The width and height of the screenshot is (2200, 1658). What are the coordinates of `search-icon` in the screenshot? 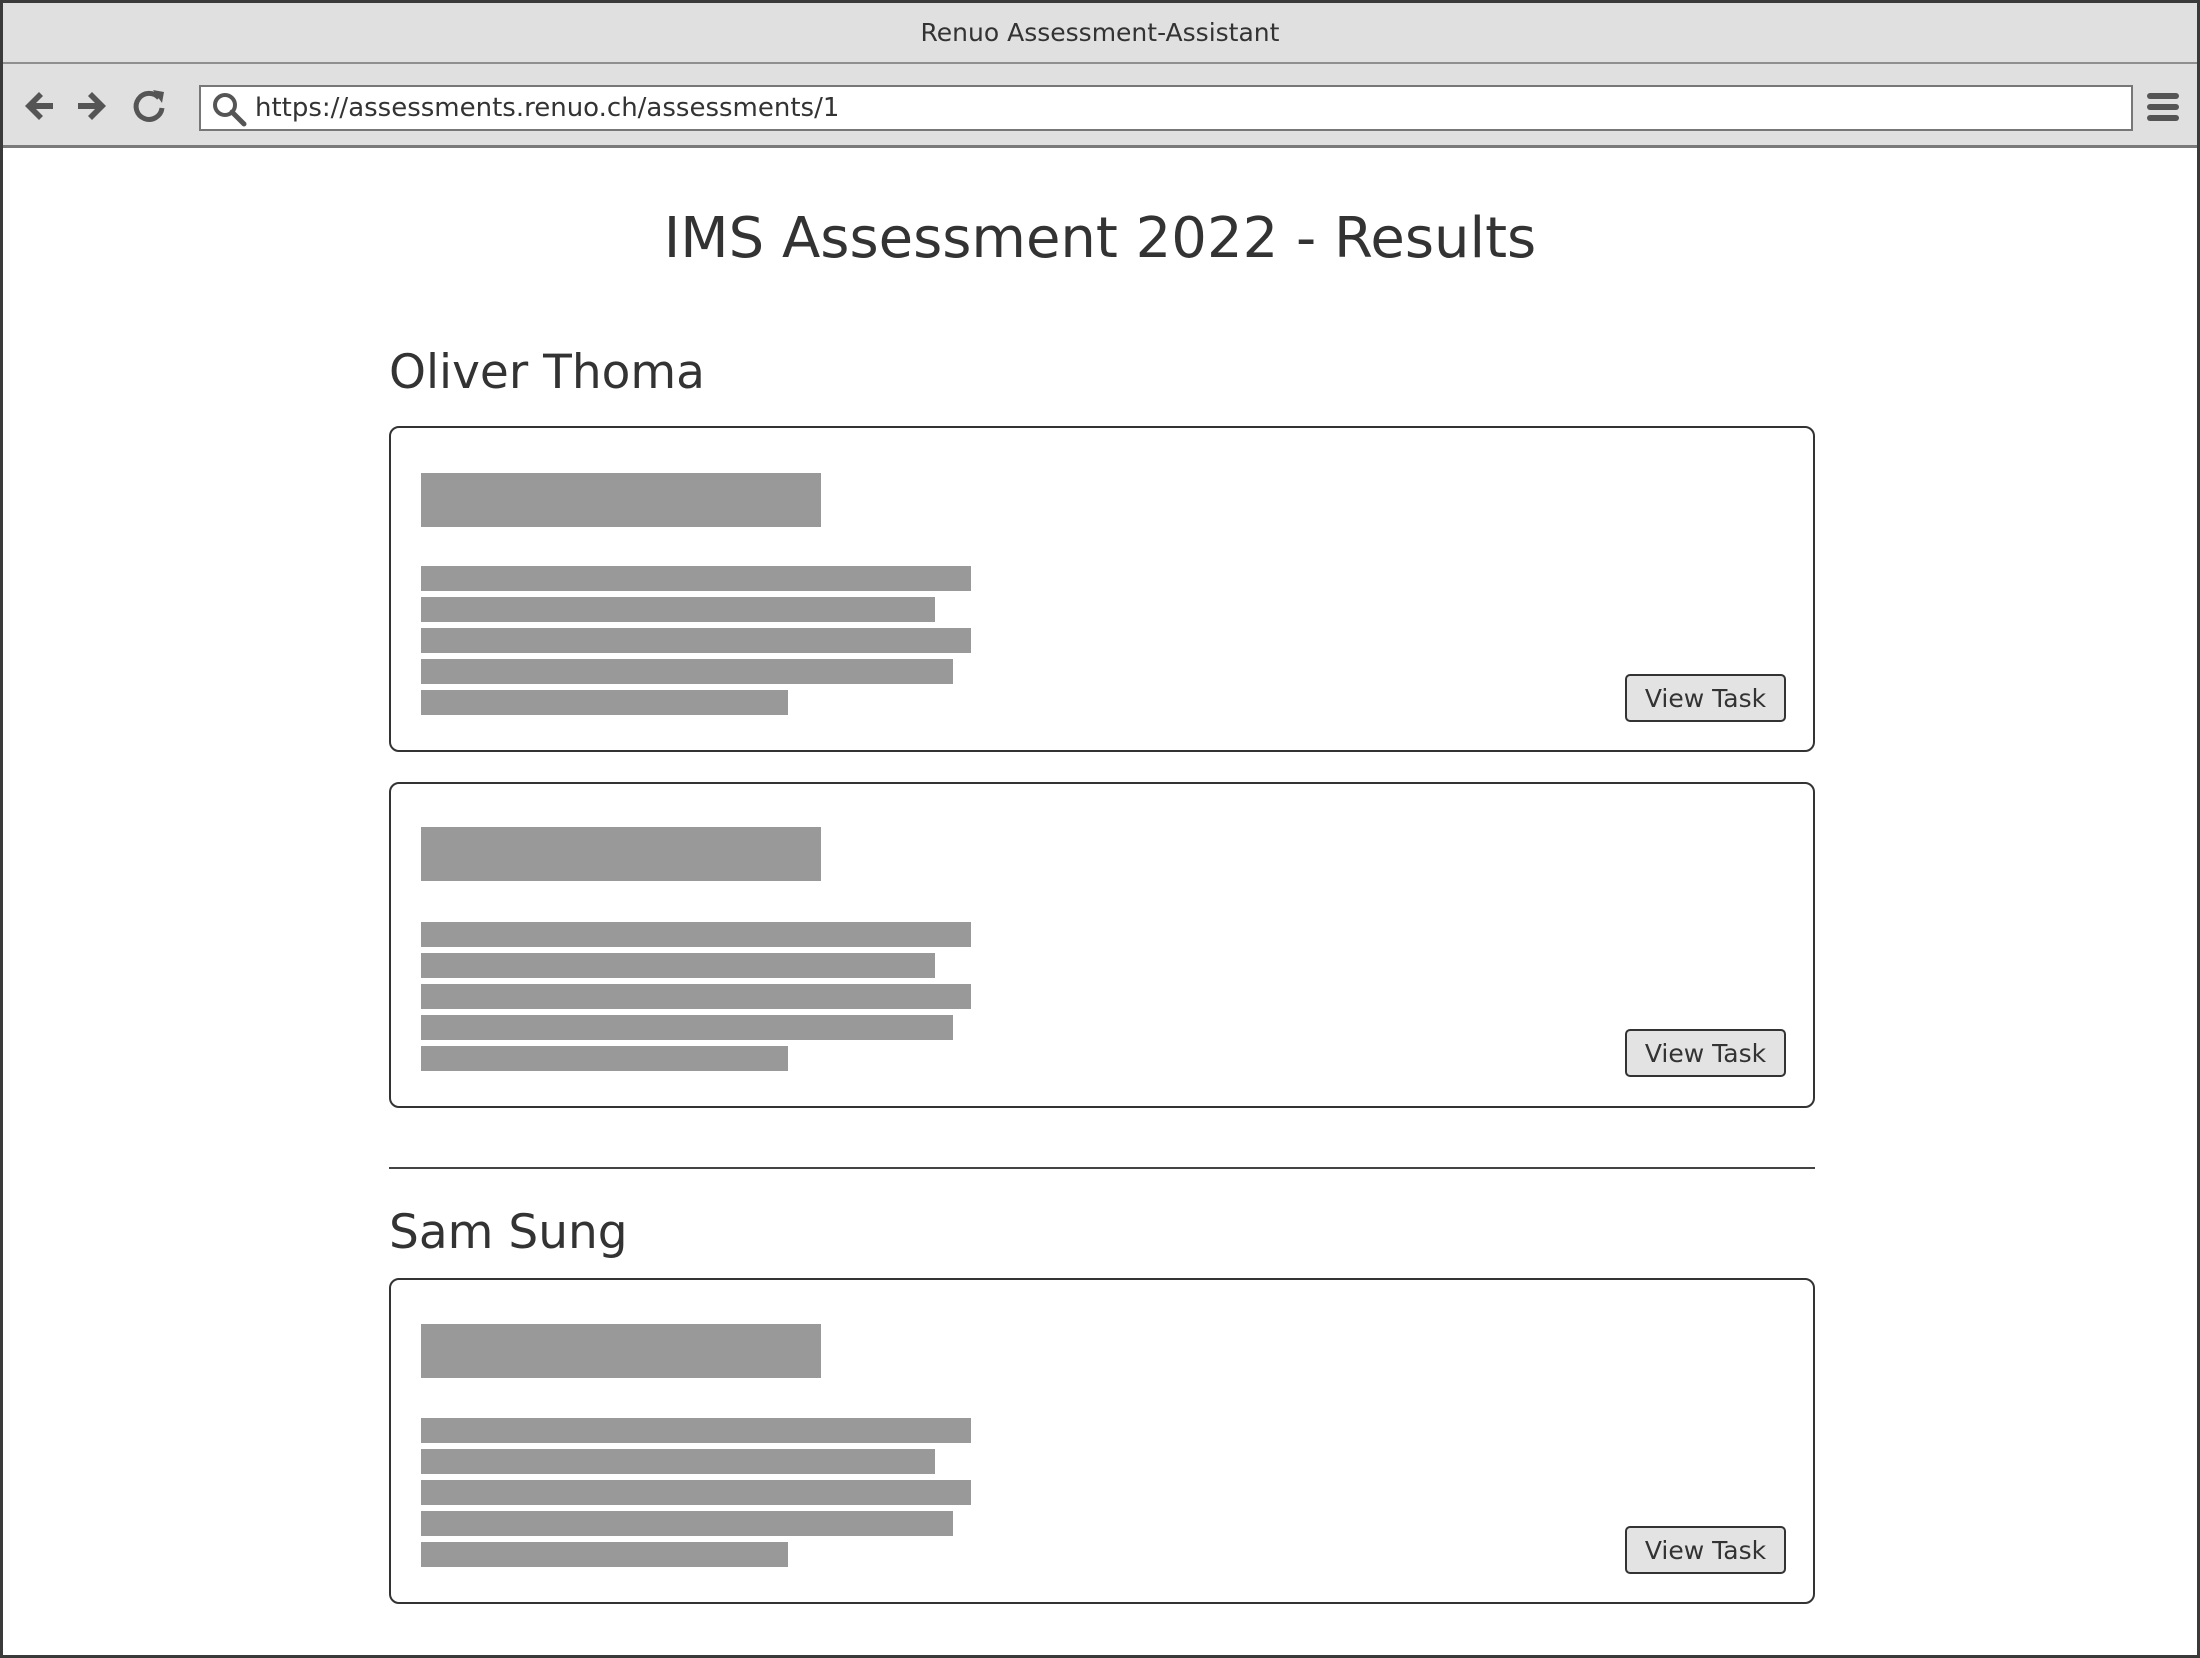 It's located at (230, 110).